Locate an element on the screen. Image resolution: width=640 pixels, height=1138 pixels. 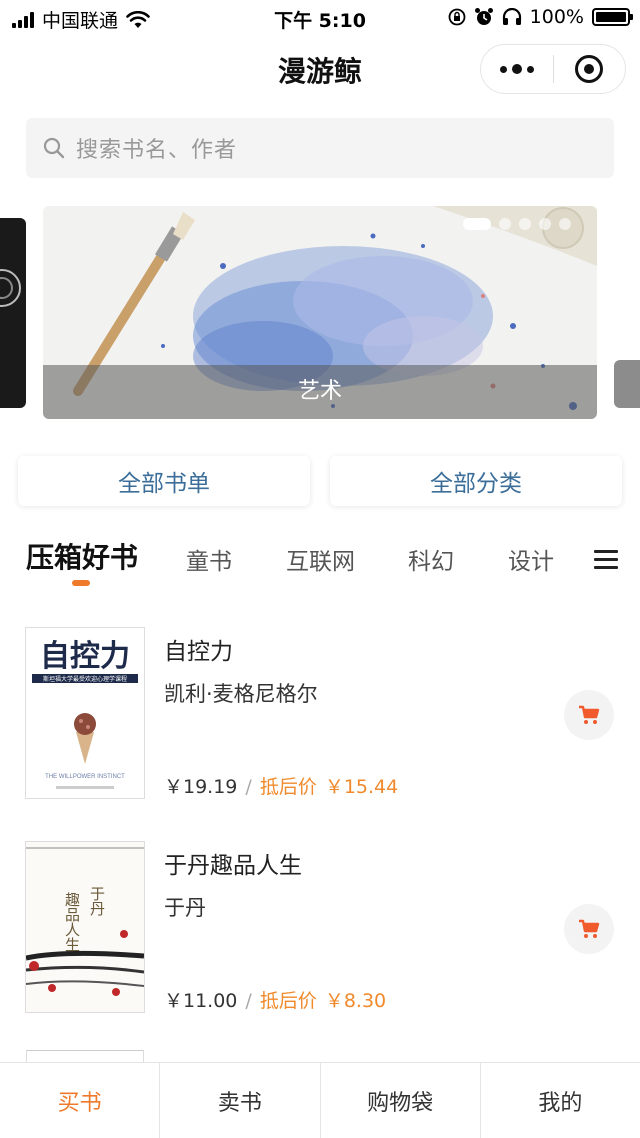
book-cover: 于丹 趣品人生 is located at coordinates (85, 927).